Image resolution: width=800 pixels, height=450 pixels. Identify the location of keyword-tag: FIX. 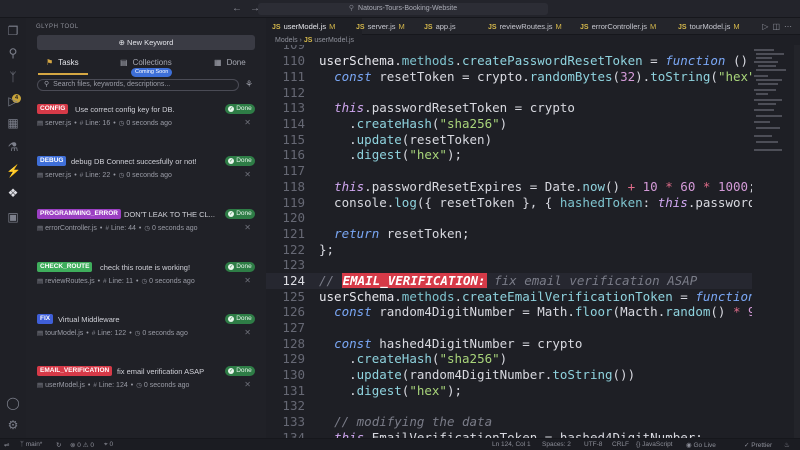
(45, 319).